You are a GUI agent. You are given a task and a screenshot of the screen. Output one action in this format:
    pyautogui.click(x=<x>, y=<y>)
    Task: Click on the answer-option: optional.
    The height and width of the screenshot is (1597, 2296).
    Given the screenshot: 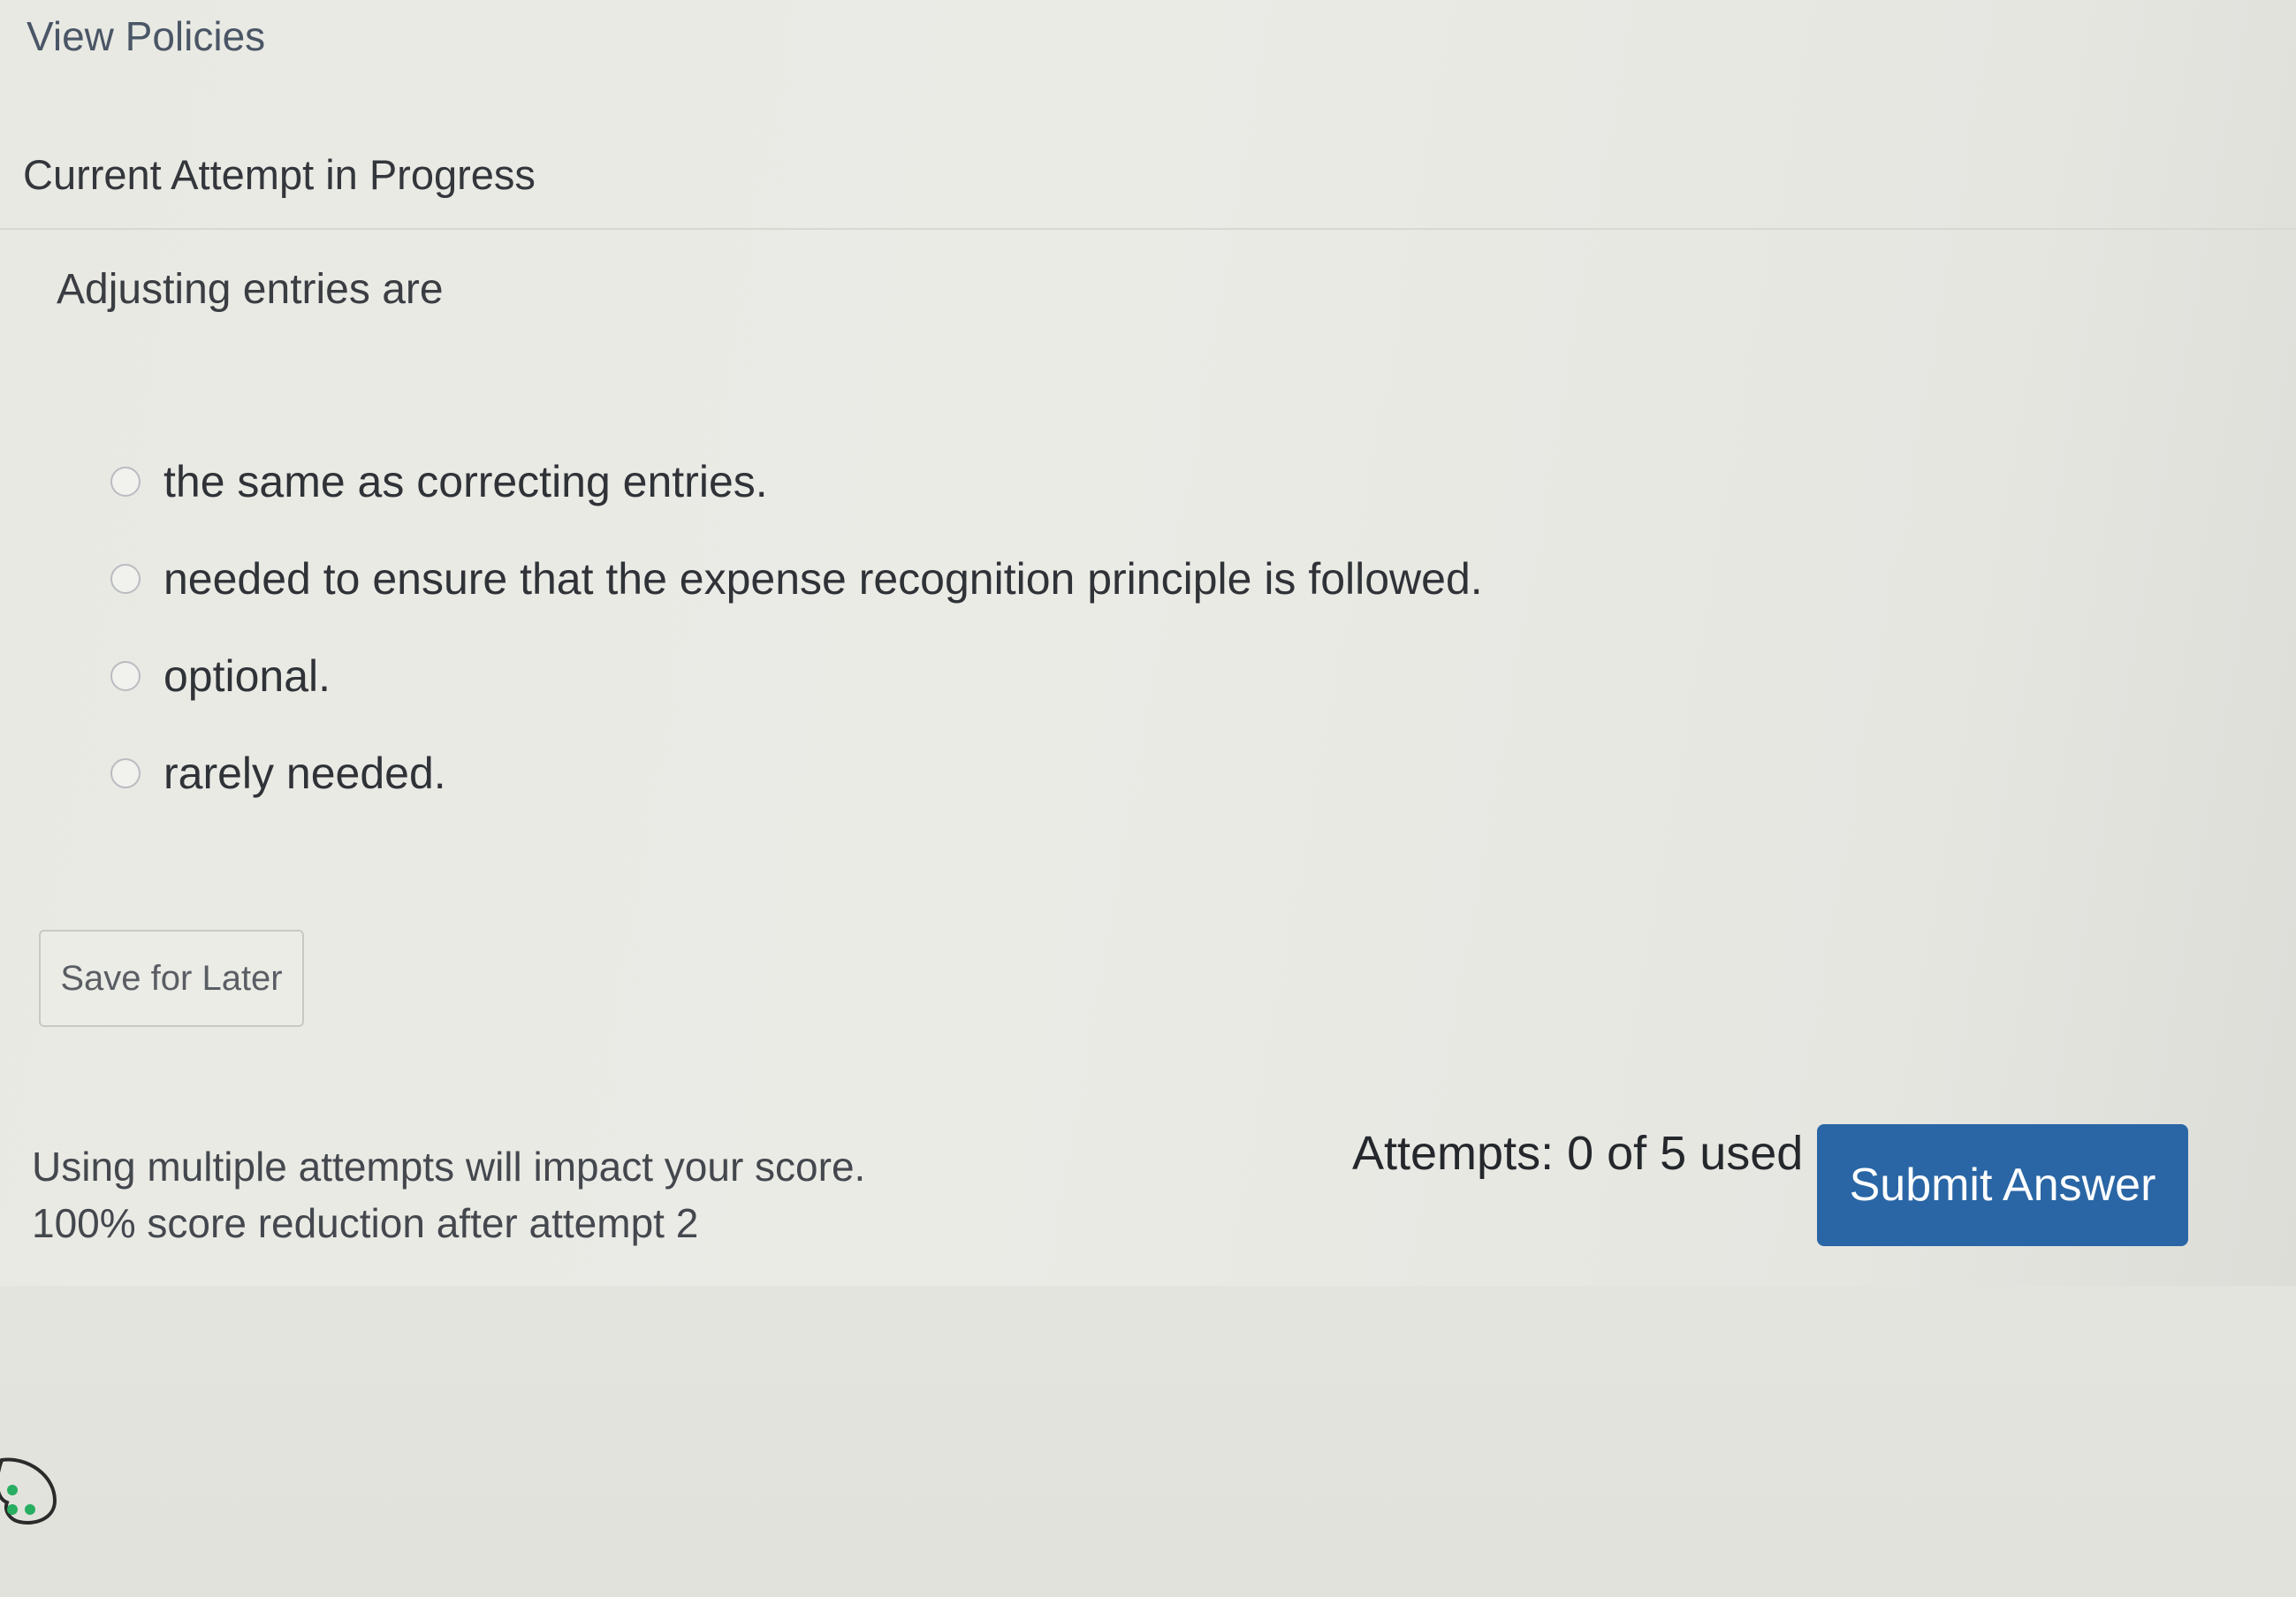 What is the action you would take?
    pyautogui.click(x=796, y=676)
    